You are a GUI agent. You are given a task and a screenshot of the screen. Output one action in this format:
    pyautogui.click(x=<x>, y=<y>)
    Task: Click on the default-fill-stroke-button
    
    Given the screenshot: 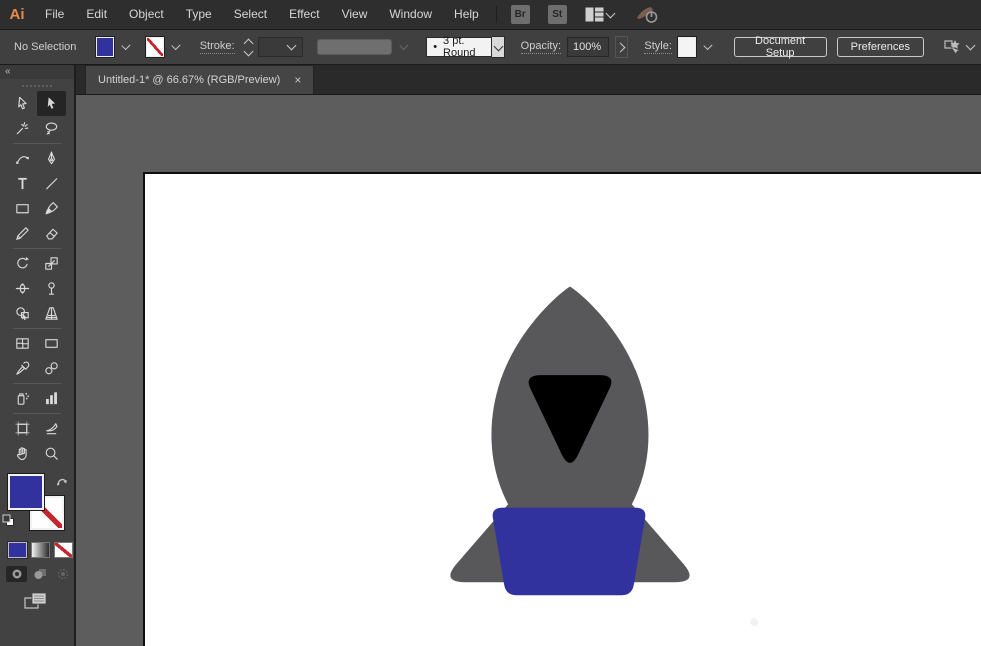 What is the action you would take?
    pyautogui.click(x=8, y=523)
    